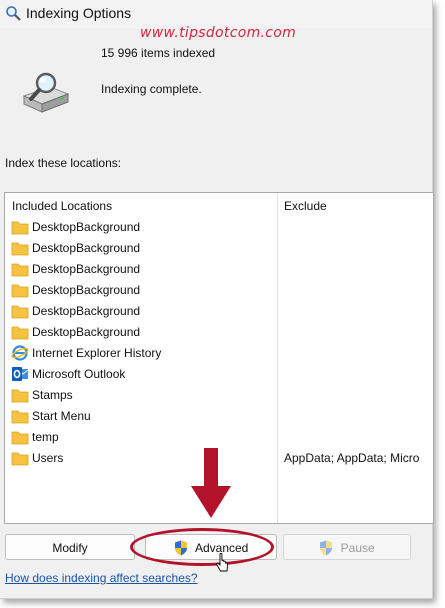 This screenshot has width=445, height=608. What do you see at coordinates (218, 33) in the screenshot?
I see `watermark: www.tipsdotcom.com` at bounding box center [218, 33].